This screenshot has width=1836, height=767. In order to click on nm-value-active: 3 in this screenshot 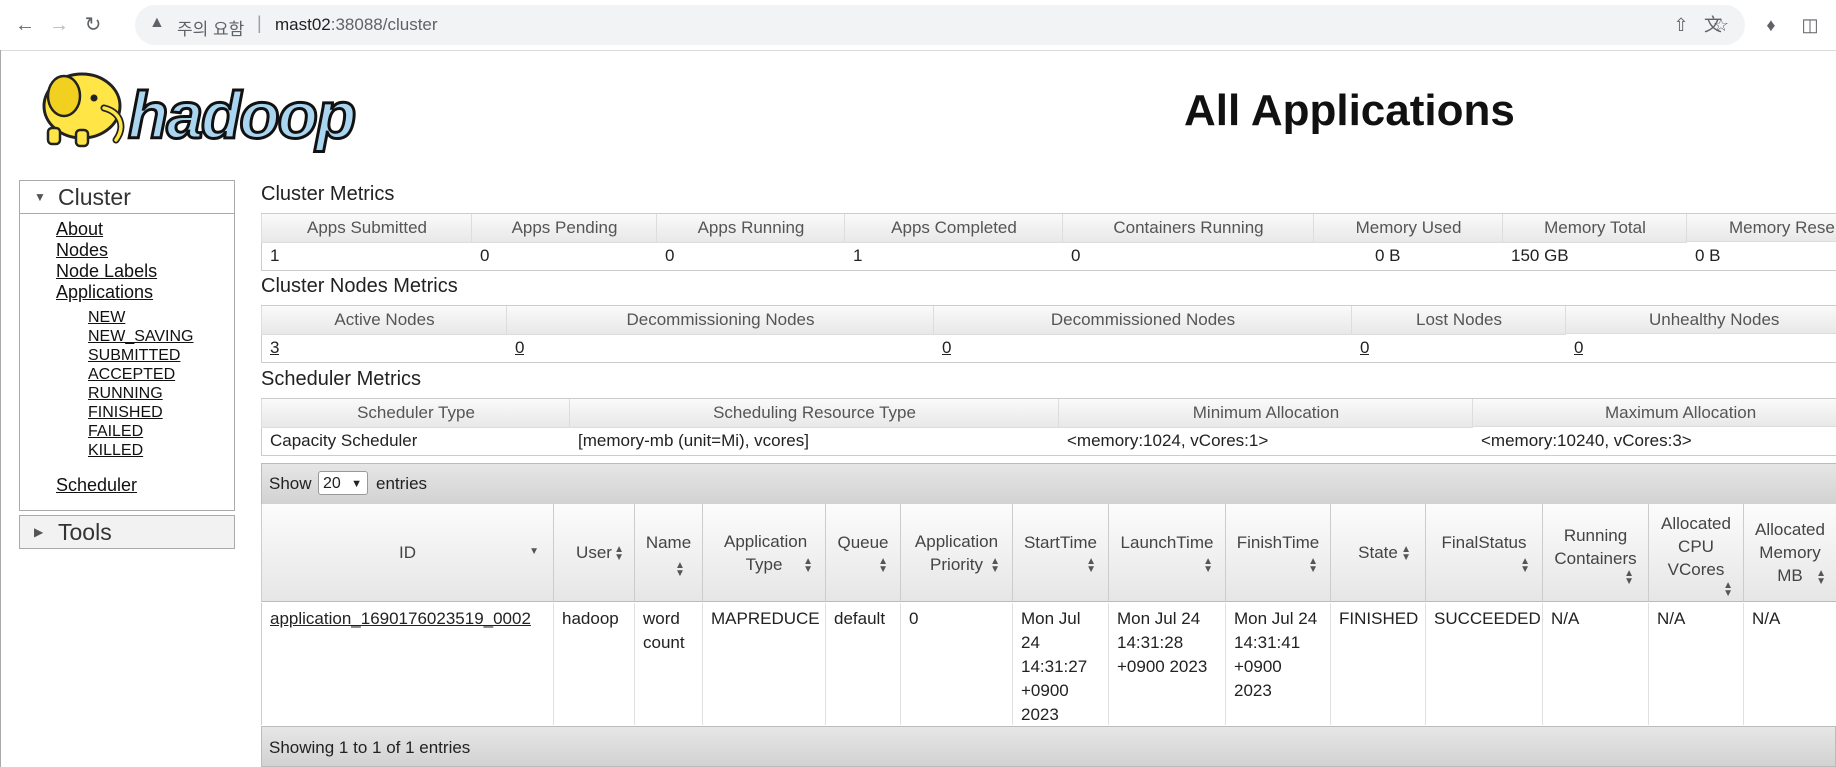, I will do `click(270, 348)`.